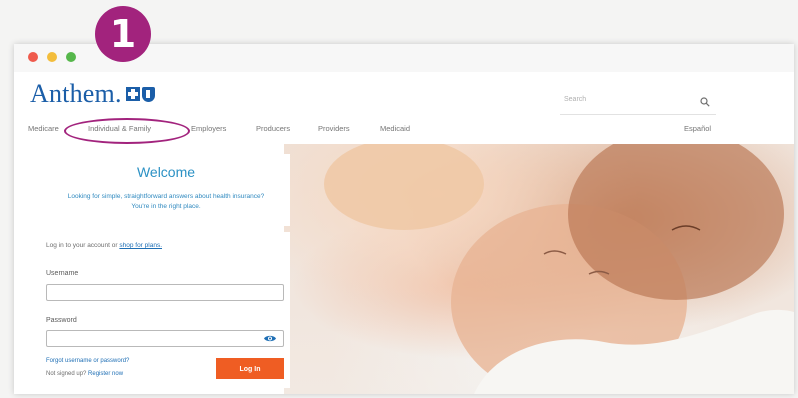  Describe the element at coordinates (61, 320) in the screenshot. I see `password-label: Password` at that location.